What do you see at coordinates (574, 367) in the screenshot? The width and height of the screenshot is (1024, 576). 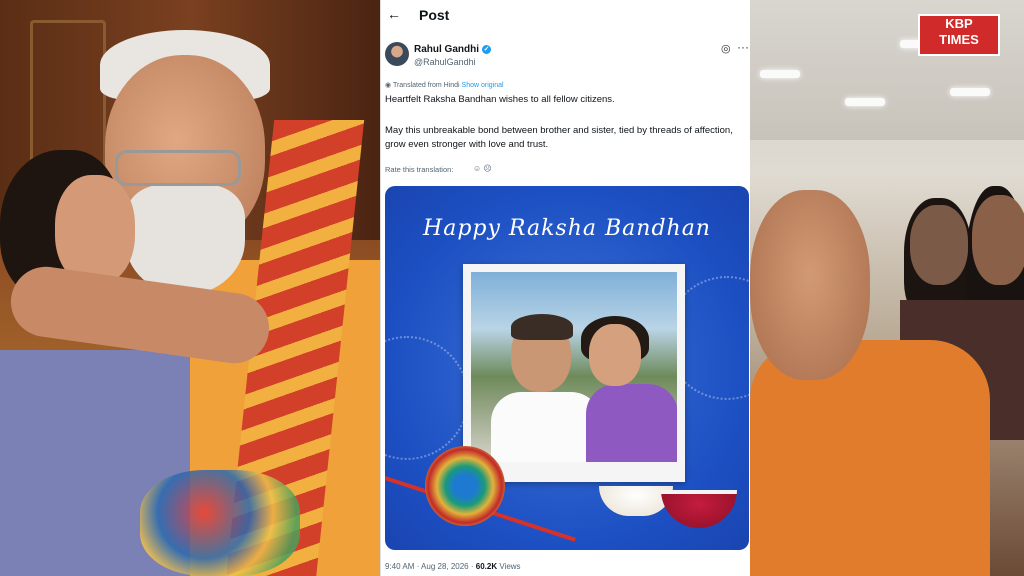 I see `siblings-photo` at bounding box center [574, 367].